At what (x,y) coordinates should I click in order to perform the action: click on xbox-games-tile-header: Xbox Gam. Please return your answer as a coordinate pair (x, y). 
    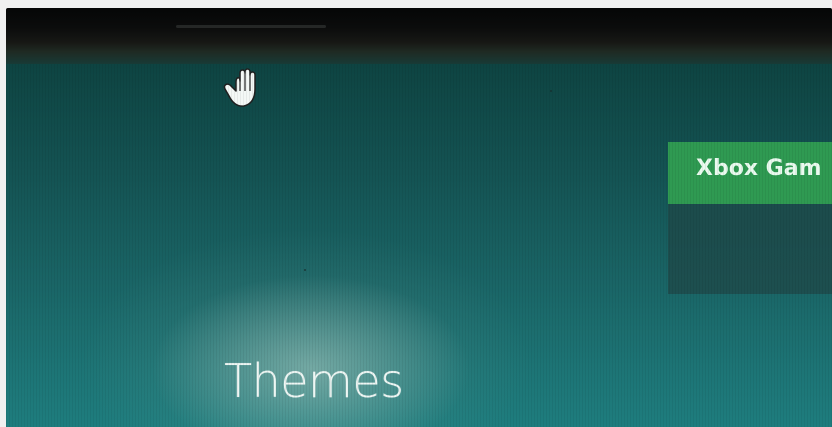
    Looking at the image, I should click on (750, 173).